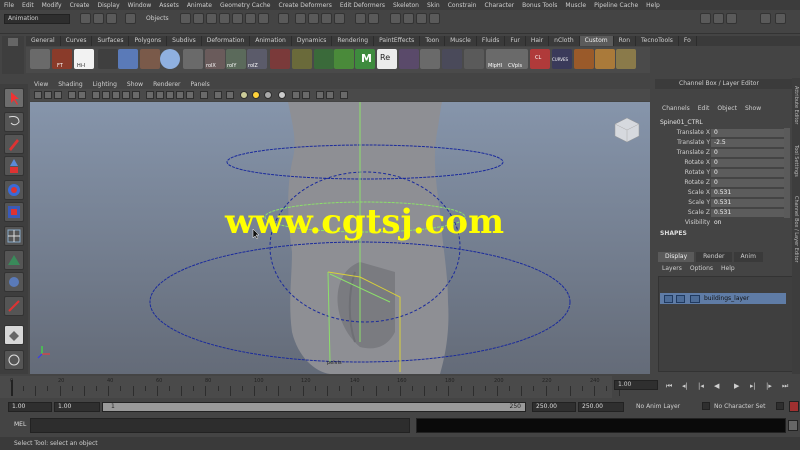 This screenshot has height=450, width=800. What do you see at coordinates (397, 41) in the screenshot?
I see `tab-painteffects: PaintEffects` at bounding box center [397, 41].